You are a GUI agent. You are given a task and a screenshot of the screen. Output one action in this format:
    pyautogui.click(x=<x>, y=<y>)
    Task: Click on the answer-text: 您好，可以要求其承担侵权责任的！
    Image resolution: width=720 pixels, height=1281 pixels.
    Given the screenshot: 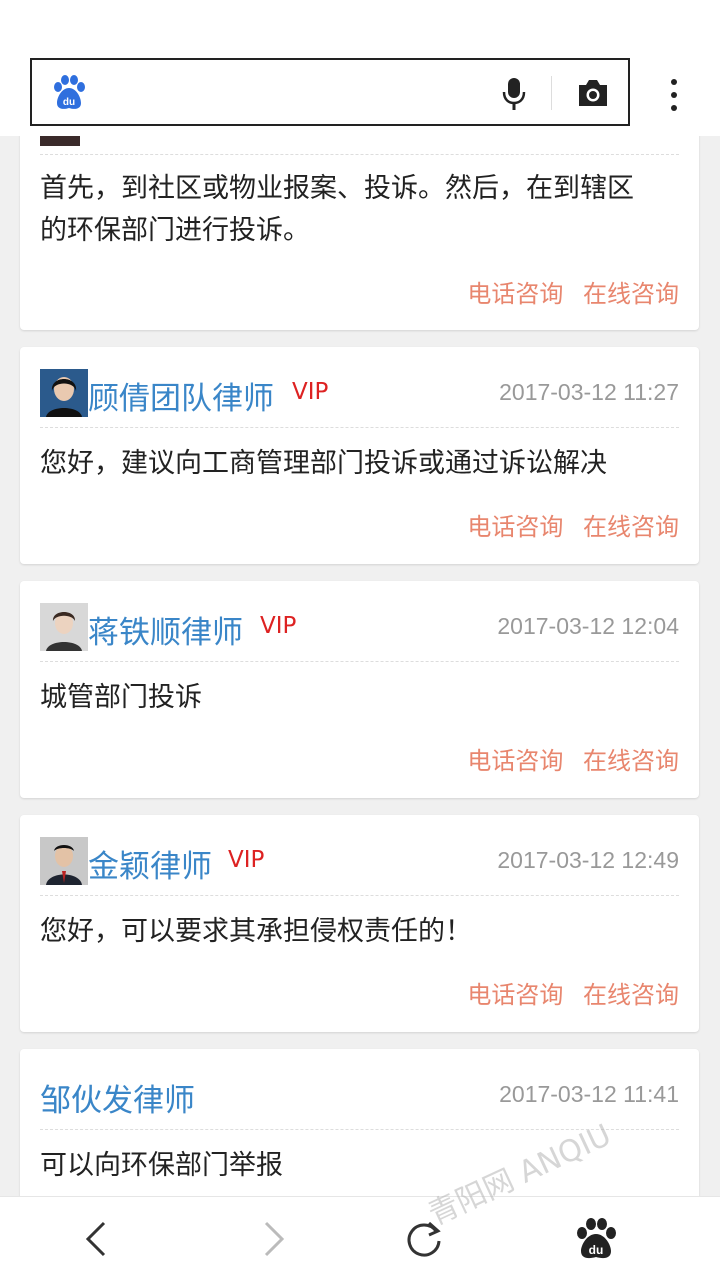 What is the action you would take?
    pyautogui.click(x=256, y=931)
    